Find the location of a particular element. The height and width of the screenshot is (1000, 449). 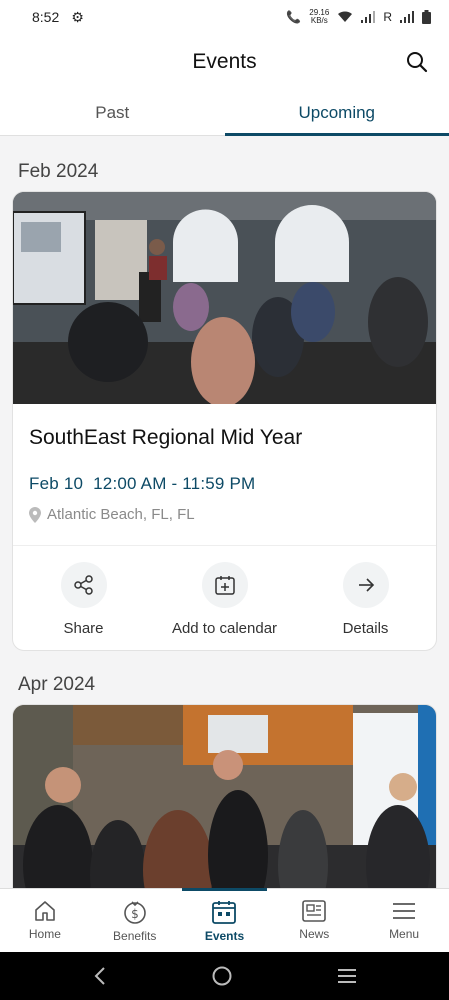

details-button: Details is located at coordinates (365, 598).